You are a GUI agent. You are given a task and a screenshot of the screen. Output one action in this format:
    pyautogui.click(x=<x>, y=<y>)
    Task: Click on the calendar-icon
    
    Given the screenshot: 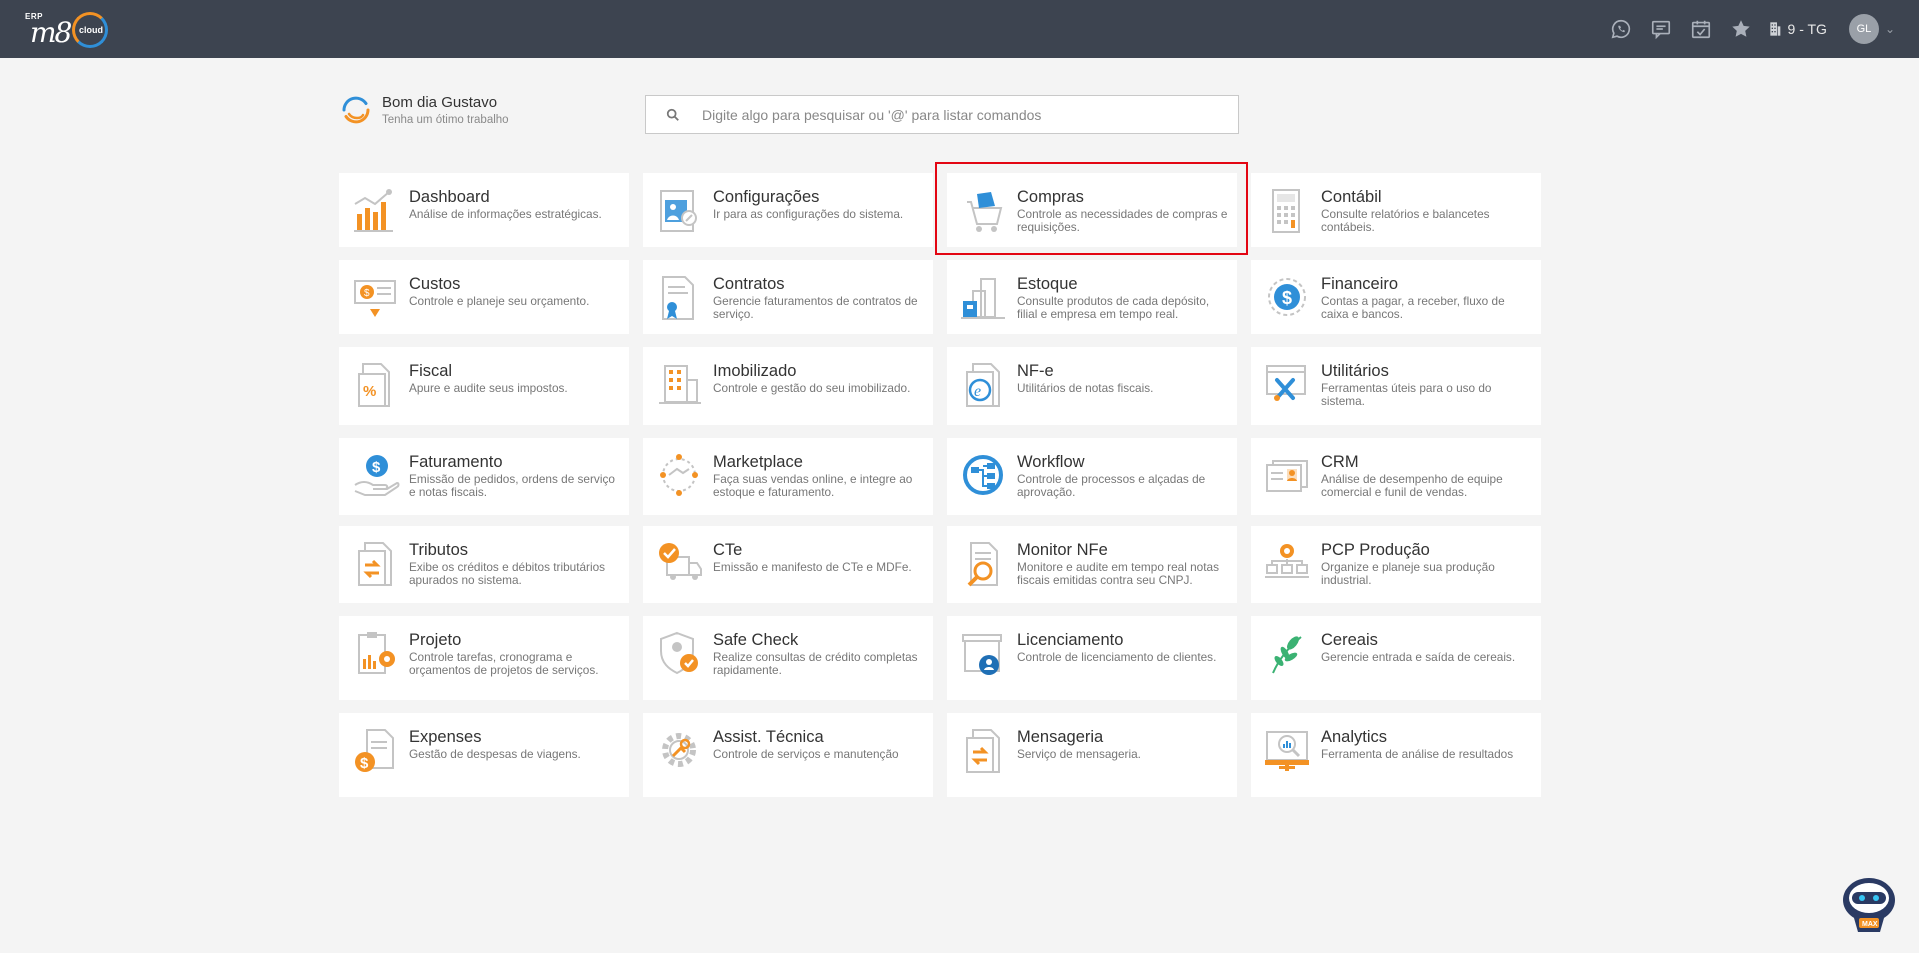 What is the action you would take?
    pyautogui.click(x=1701, y=29)
    